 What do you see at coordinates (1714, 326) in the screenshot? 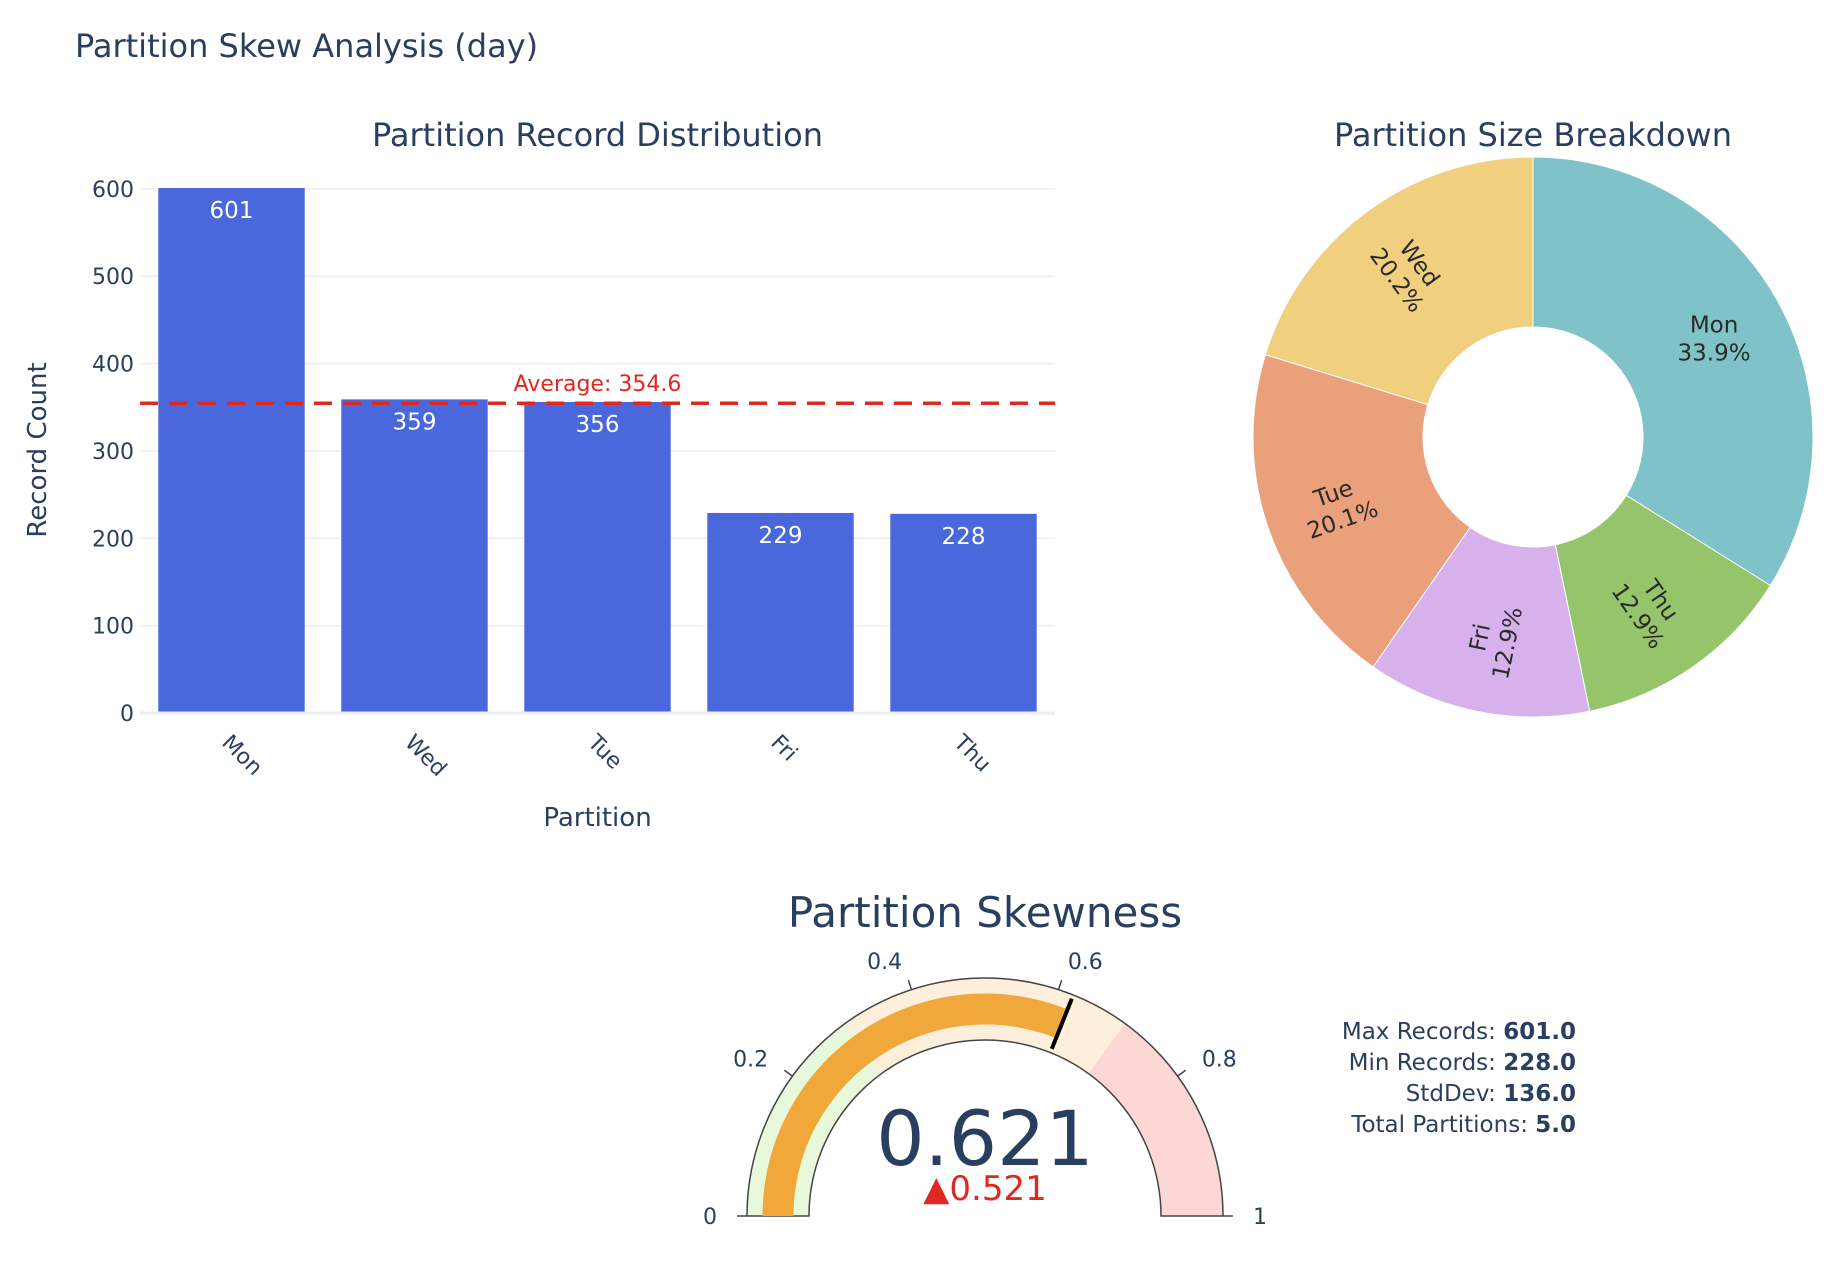
I see `slice-category: Mon` at bounding box center [1714, 326].